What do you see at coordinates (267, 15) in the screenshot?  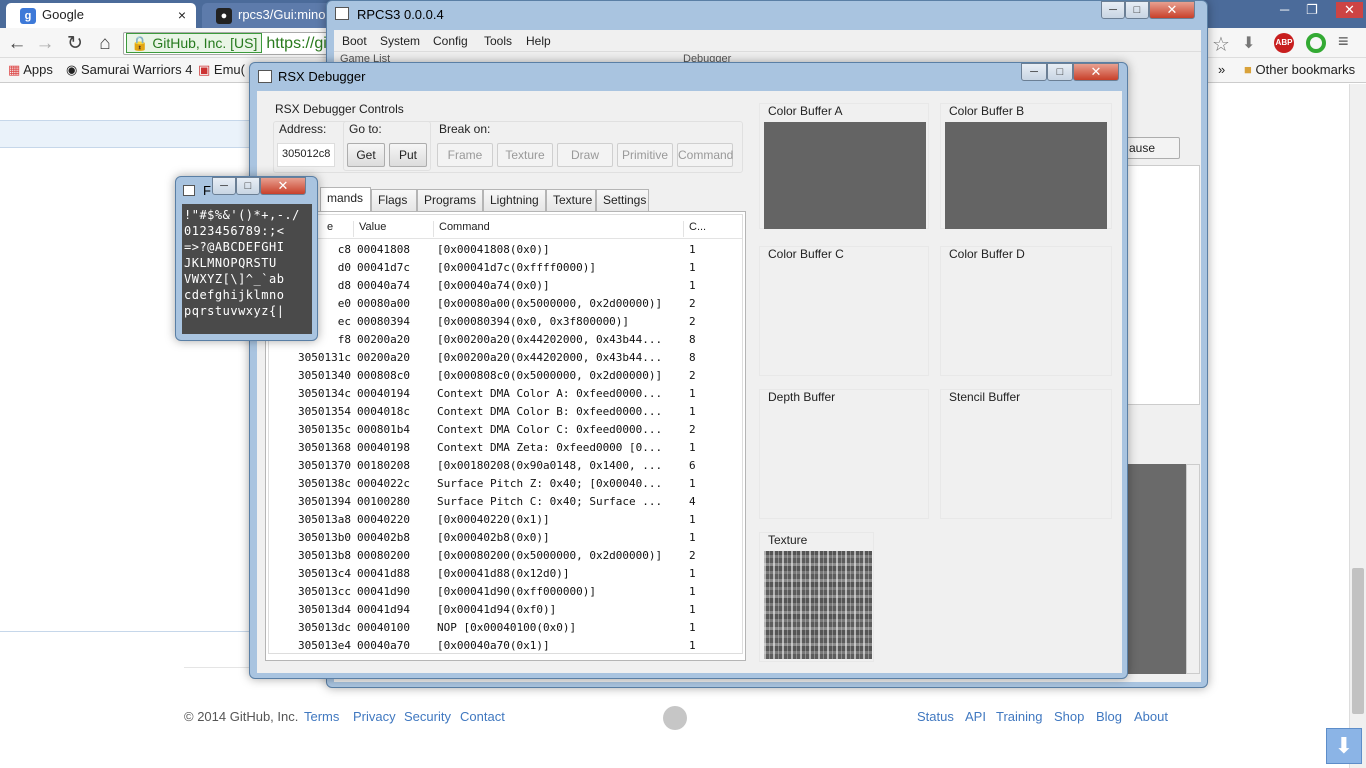 I see `tab-github: ● rpcs3/Gui:minor gi` at bounding box center [267, 15].